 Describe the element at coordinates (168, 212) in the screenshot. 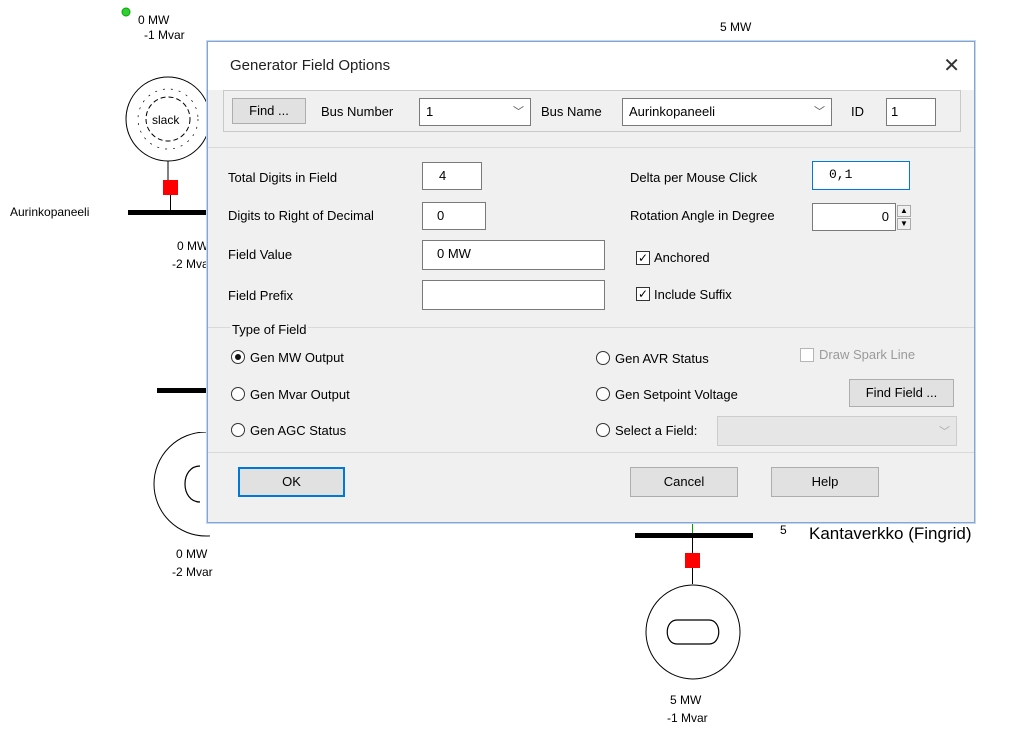

I see `bus-1-bar` at that location.